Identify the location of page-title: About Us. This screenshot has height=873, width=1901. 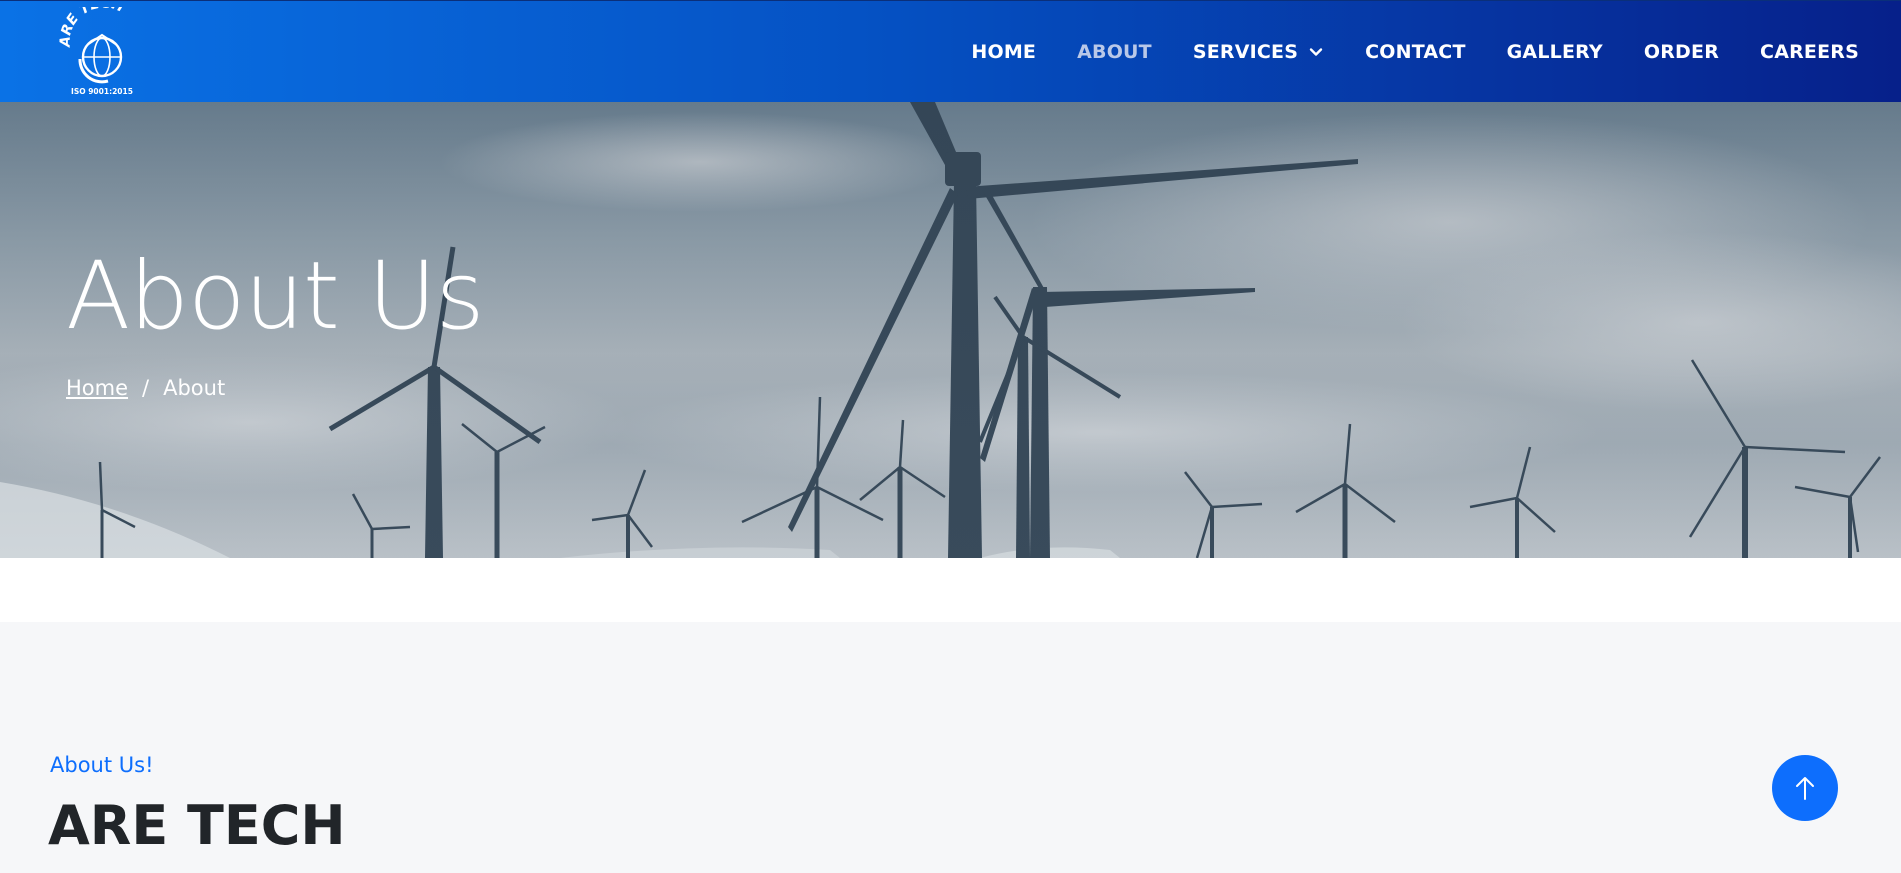
(275, 296).